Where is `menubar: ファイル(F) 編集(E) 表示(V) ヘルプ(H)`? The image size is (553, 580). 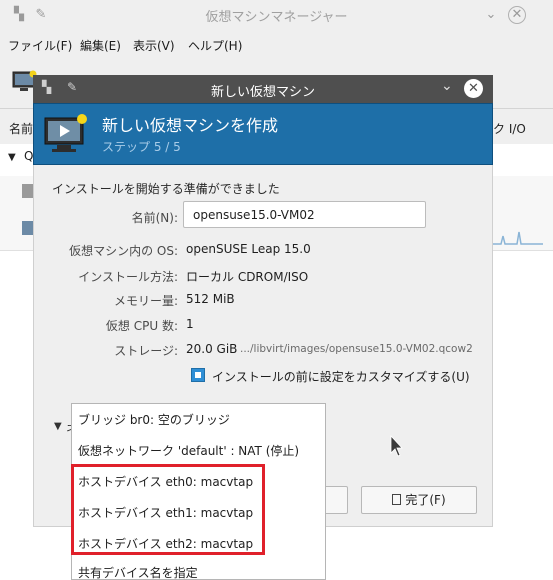
menubar: ファイル(F) 編集(E) 表示(V) ヘルプ(H) is located at coordinates (276, 44).